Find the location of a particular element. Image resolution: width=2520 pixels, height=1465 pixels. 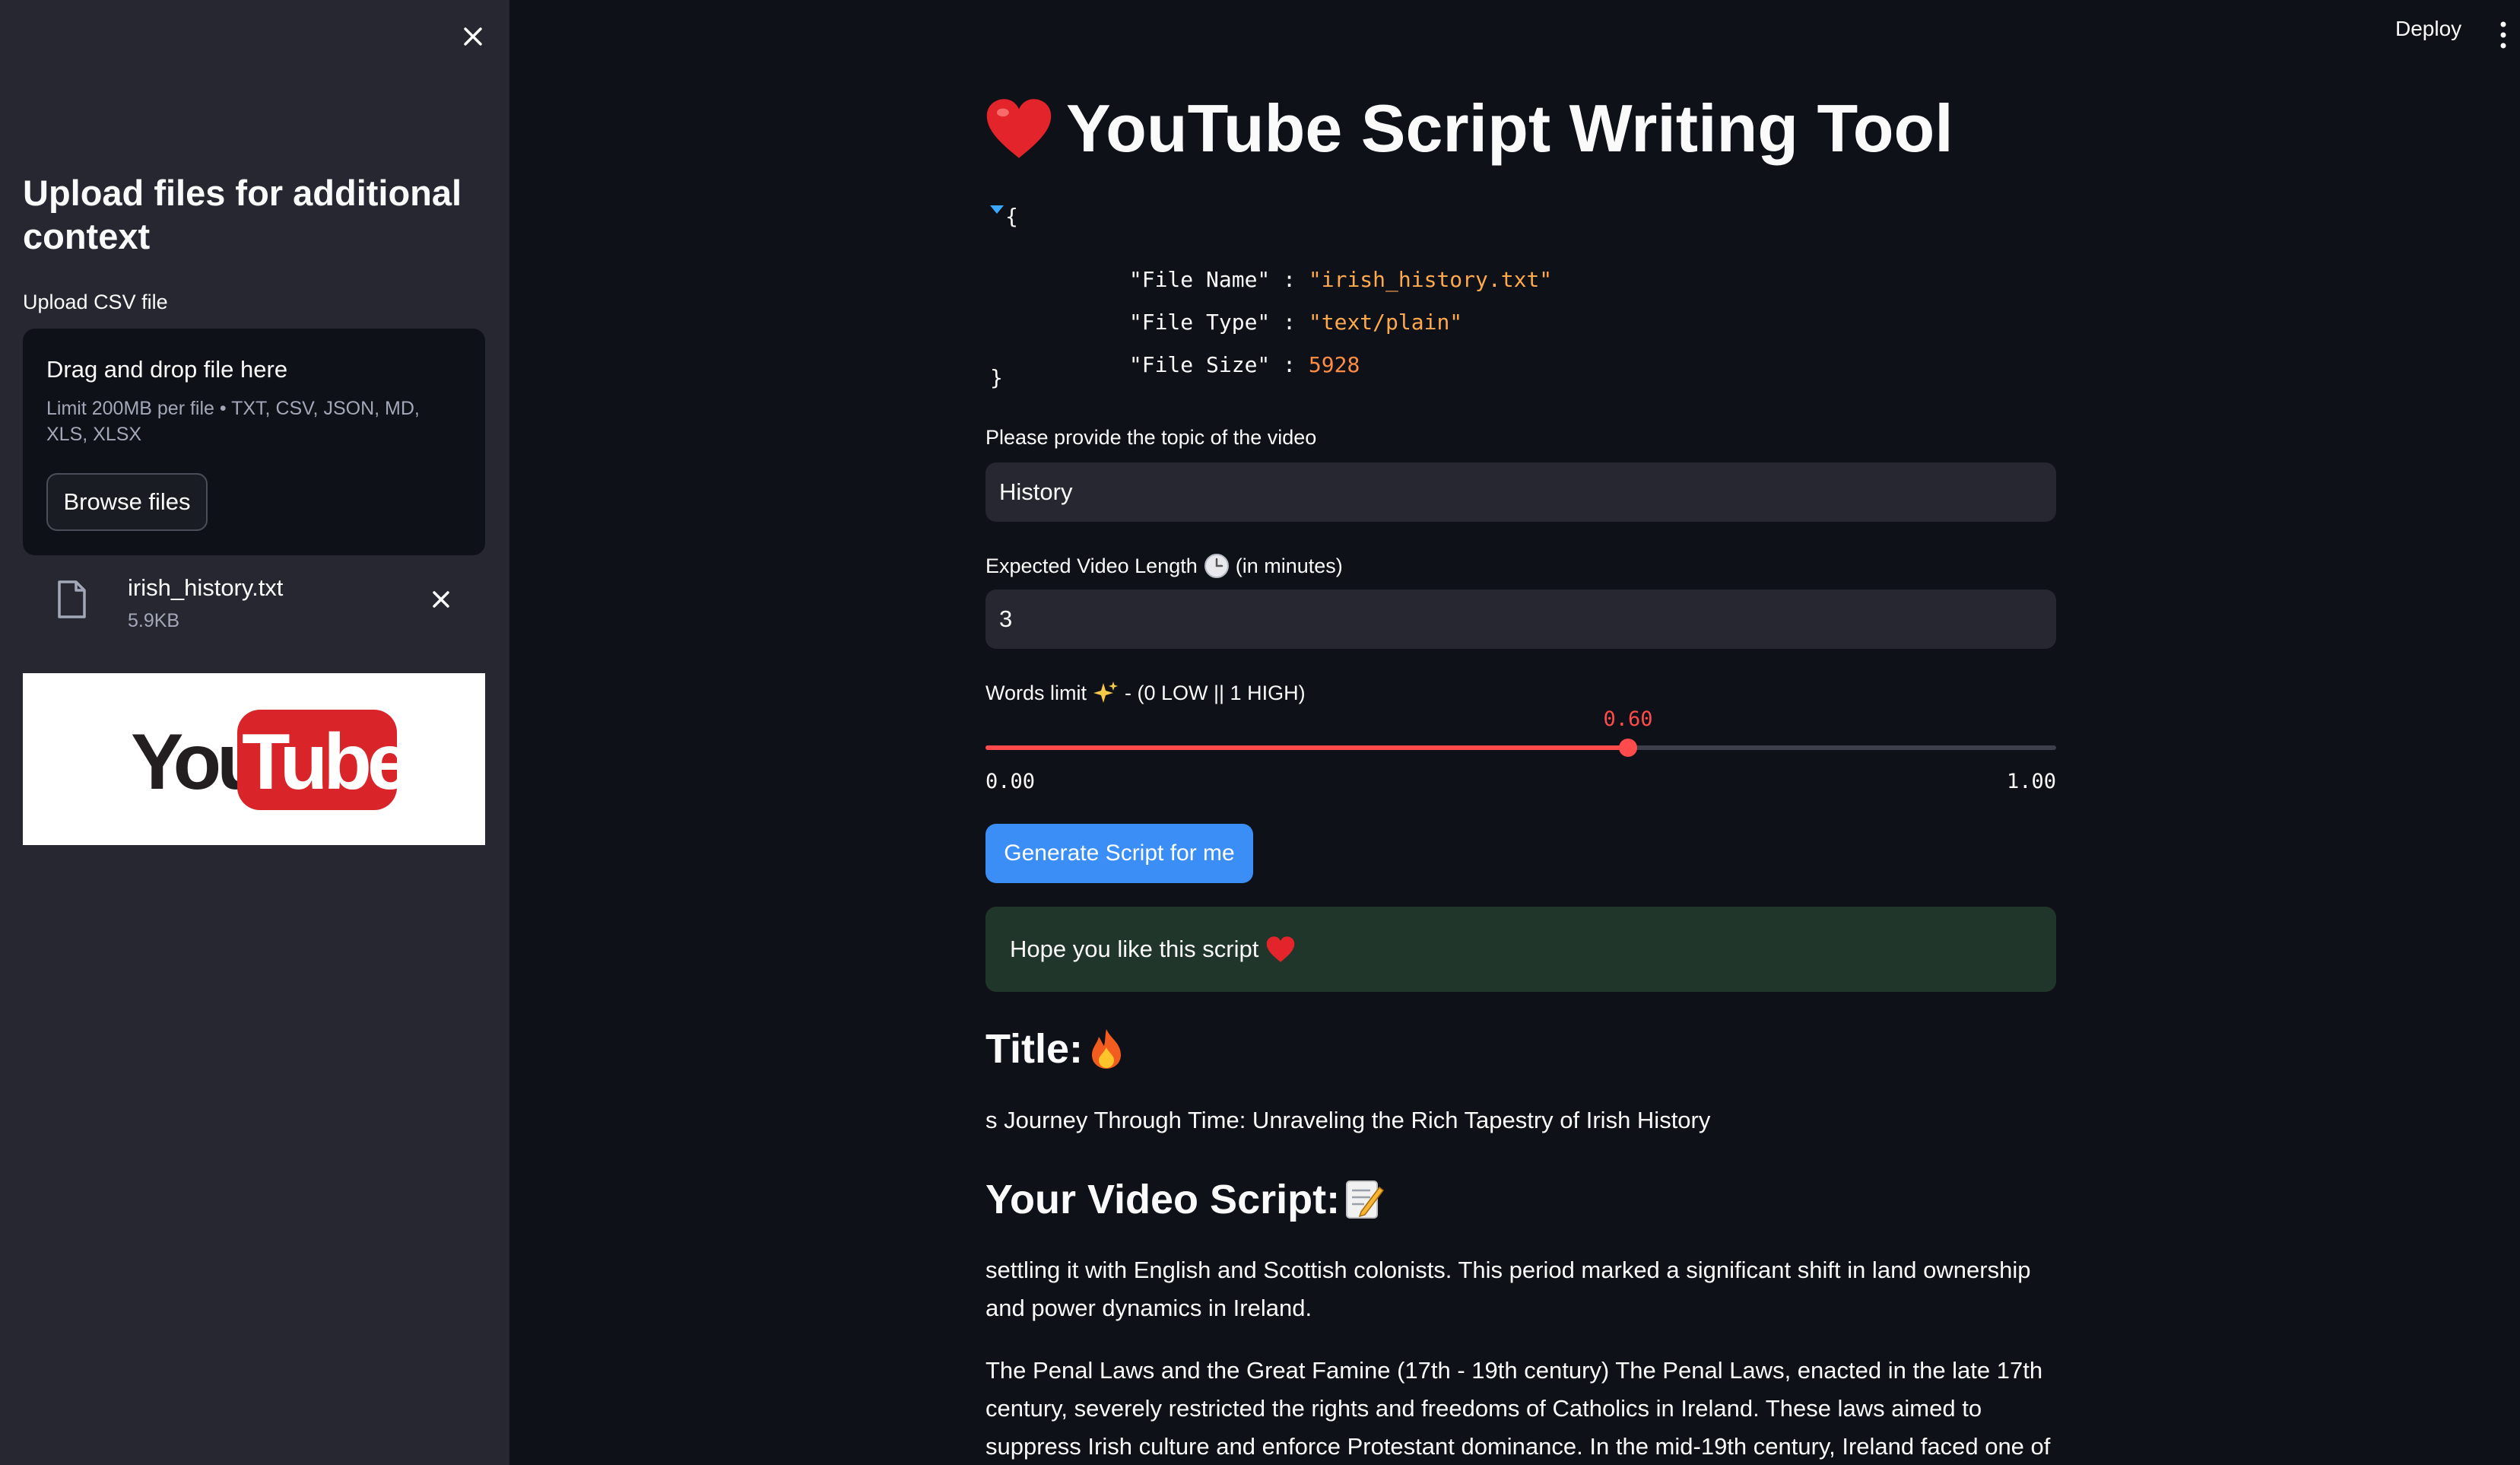

logo-tube-text: Tube is located at coordinates (325, 762).